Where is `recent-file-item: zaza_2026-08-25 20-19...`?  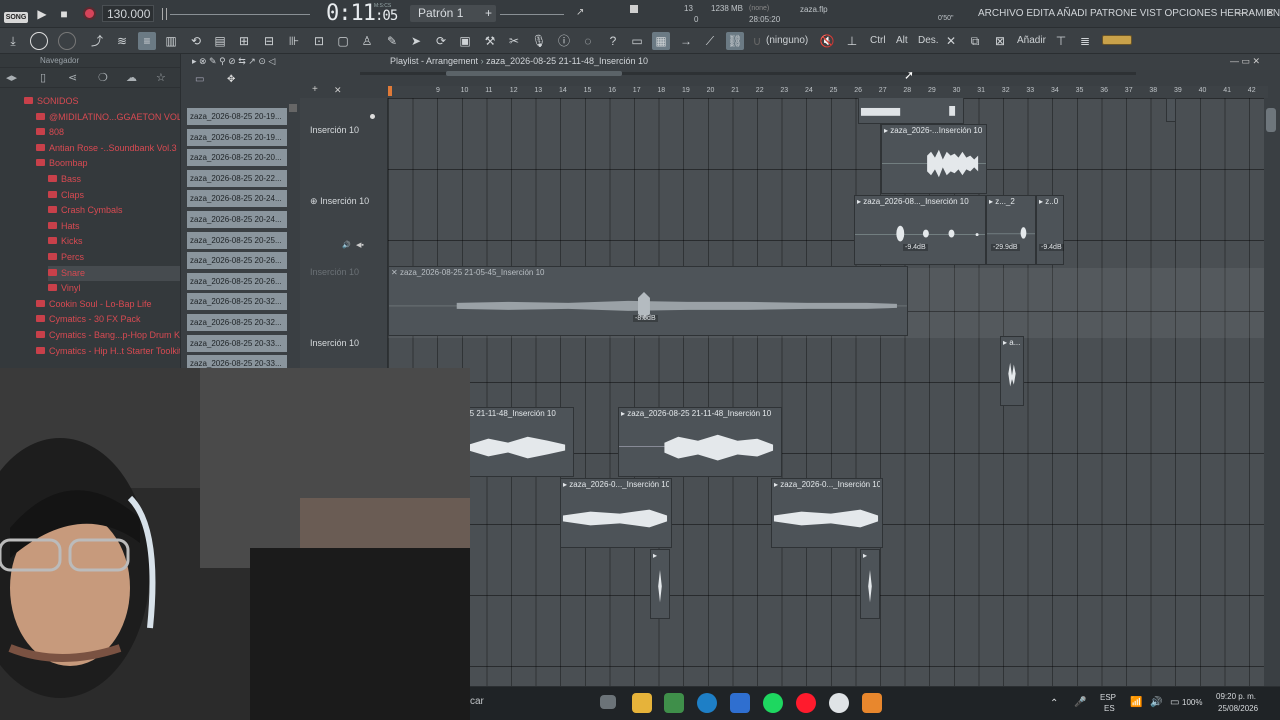
recent-file-item: zaza_2026-08-25 20-19... is located at coordinates (237, 116).